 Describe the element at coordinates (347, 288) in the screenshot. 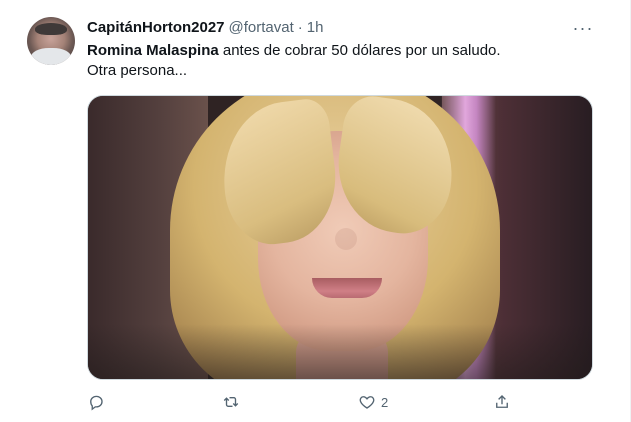

I see `image-mouth` at that location.